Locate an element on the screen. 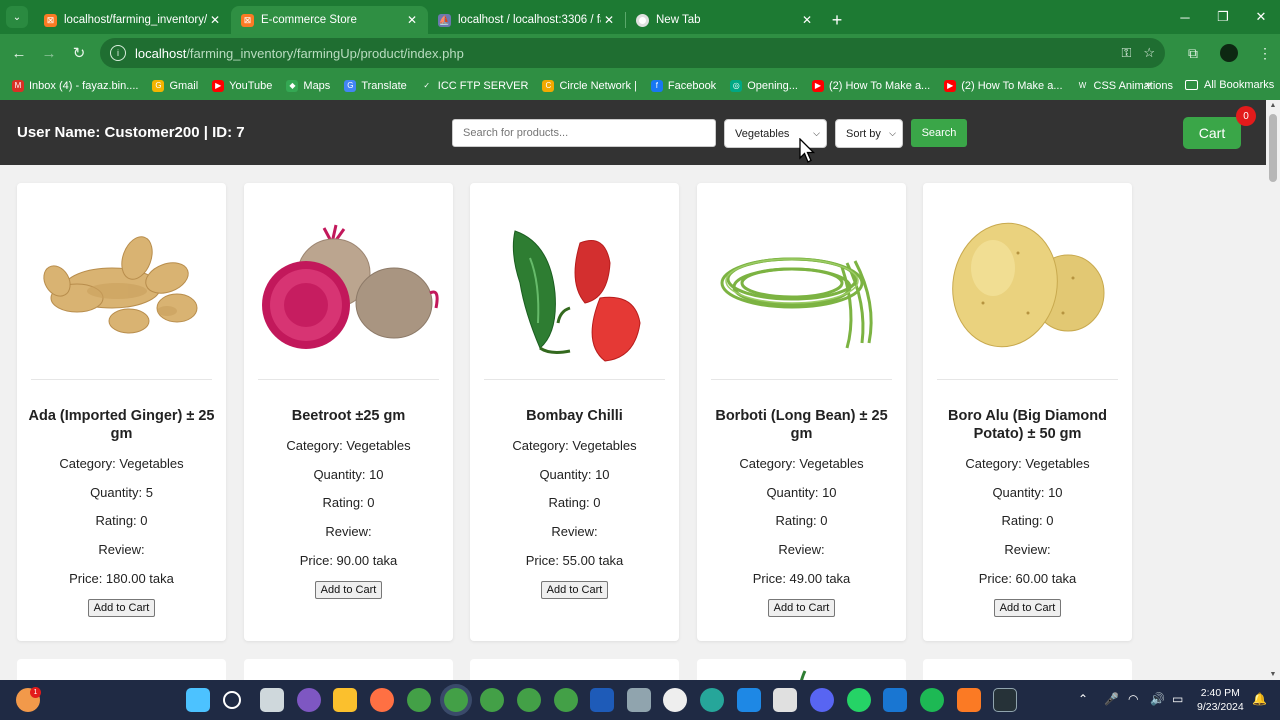 The image size is (1280, 720). wifi-icon: ◠ is located at coordinates (1133, 699).